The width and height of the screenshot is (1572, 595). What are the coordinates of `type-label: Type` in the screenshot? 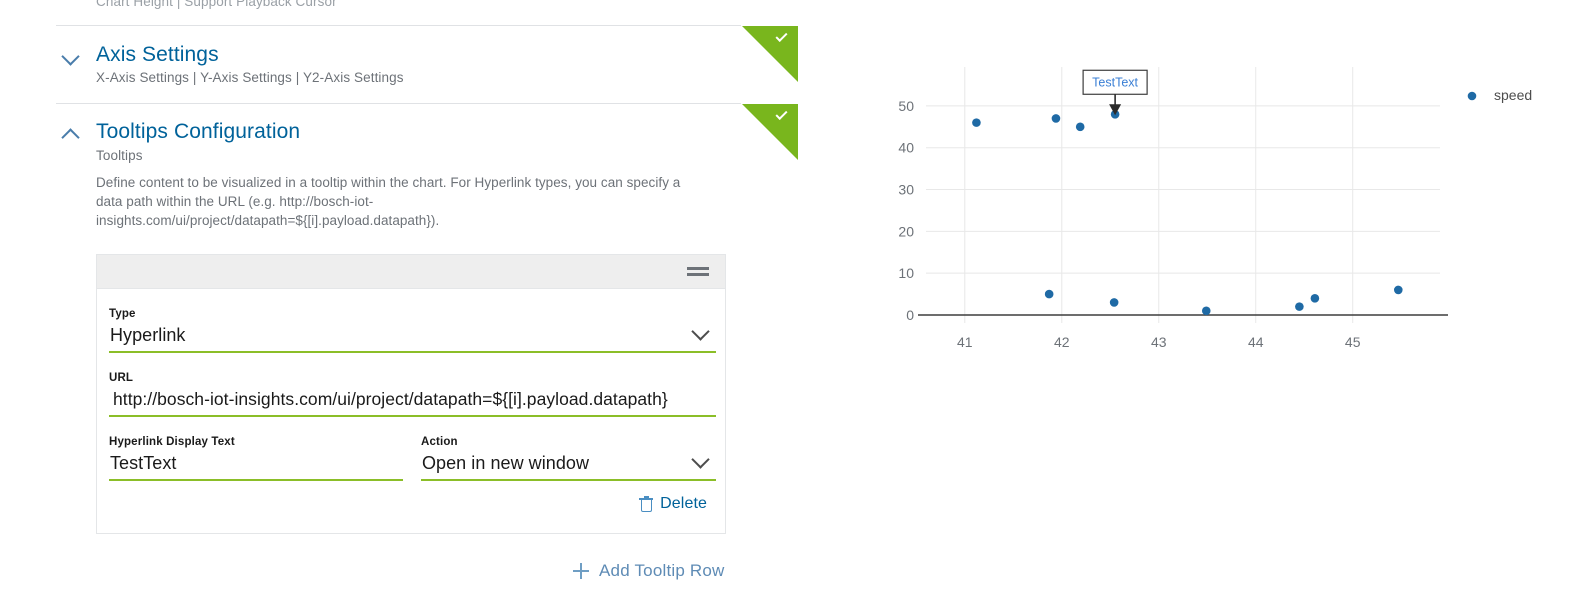 It's located at (122, 314).